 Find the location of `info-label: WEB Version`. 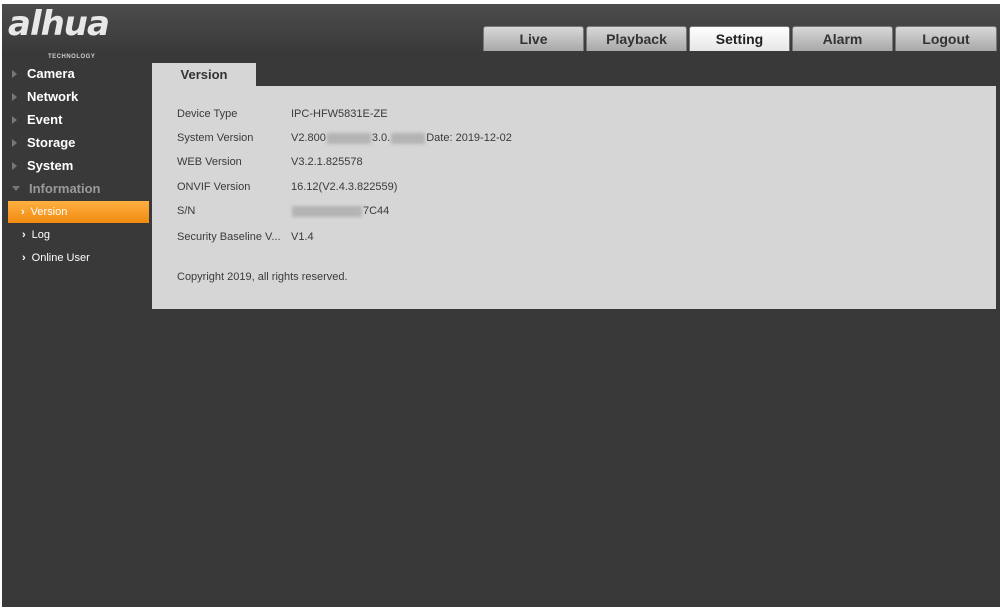

info-label: WEB Version is located at coordinates (209, 162).